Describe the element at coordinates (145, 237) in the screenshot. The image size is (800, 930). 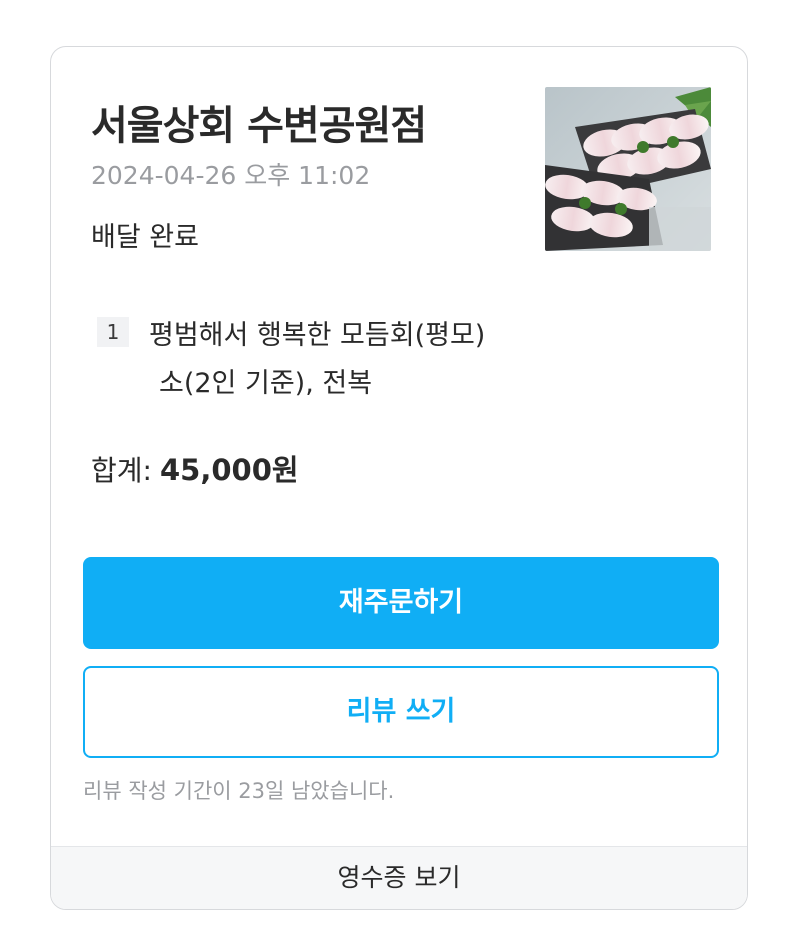
I see `delivery-status: 배달 완료` at that location.